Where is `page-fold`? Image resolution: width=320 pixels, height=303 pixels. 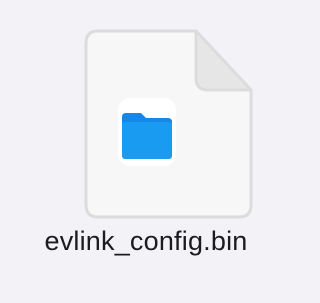 page-fold is located at coordinates (223, 60).